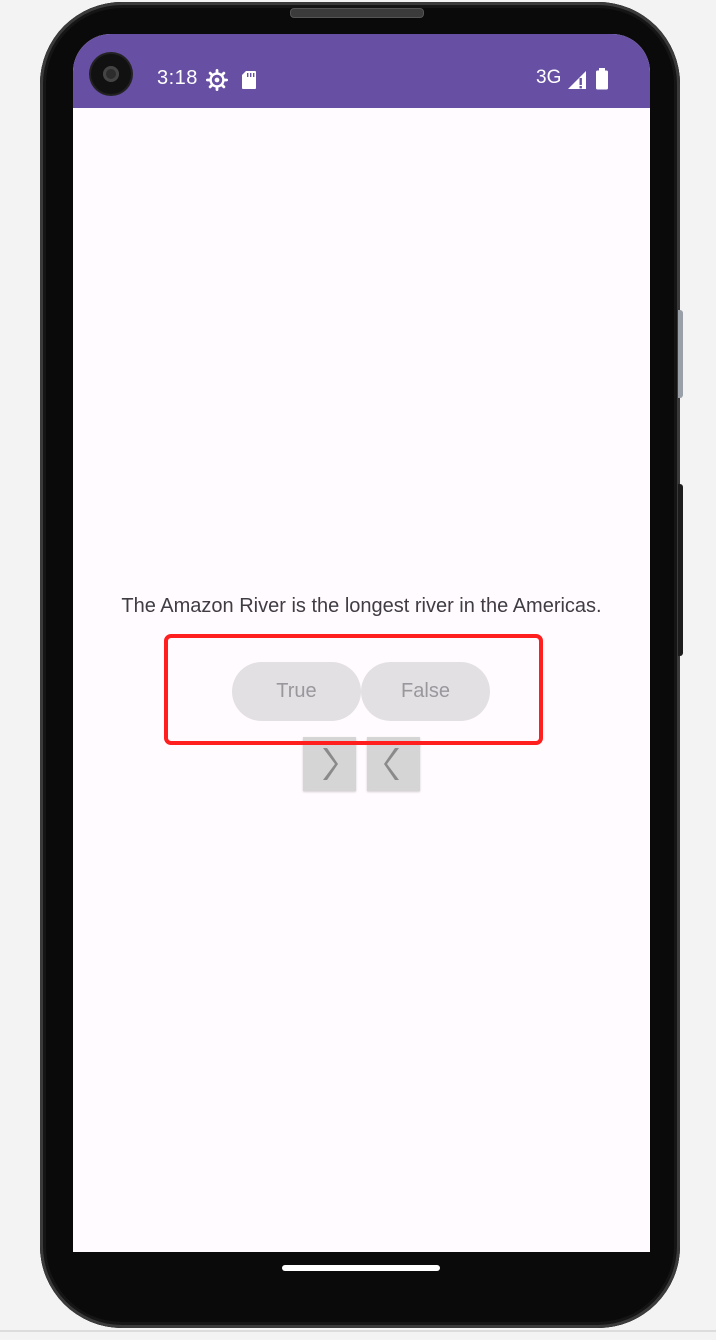 This screenshot has width=716, height=1340. Describe the element at coordinates (577, 80) in the screenshot. I see `signal-icon` at that location.